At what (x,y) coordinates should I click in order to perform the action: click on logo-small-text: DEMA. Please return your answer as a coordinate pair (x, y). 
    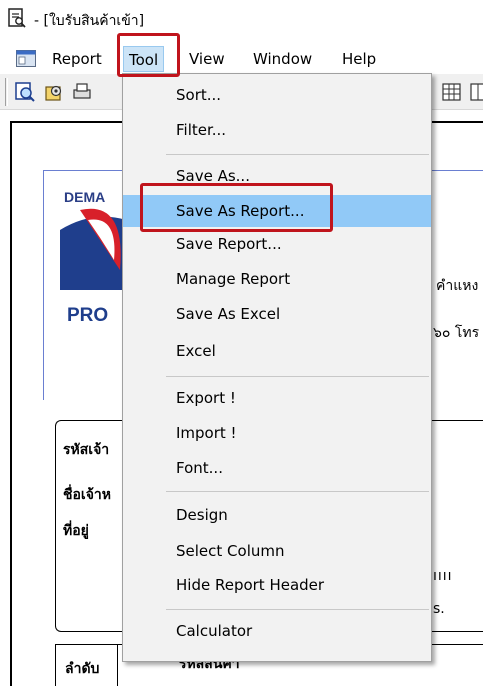
    Looking at the image, I should click on (85, 197).